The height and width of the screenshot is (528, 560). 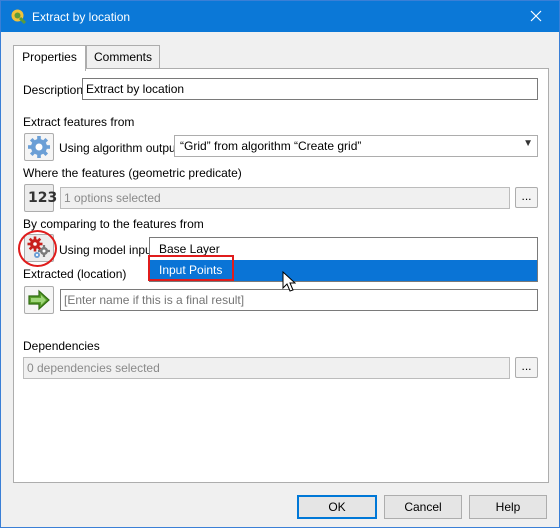 I want to click on algorithm-source-button, so click(x=39, y=147).